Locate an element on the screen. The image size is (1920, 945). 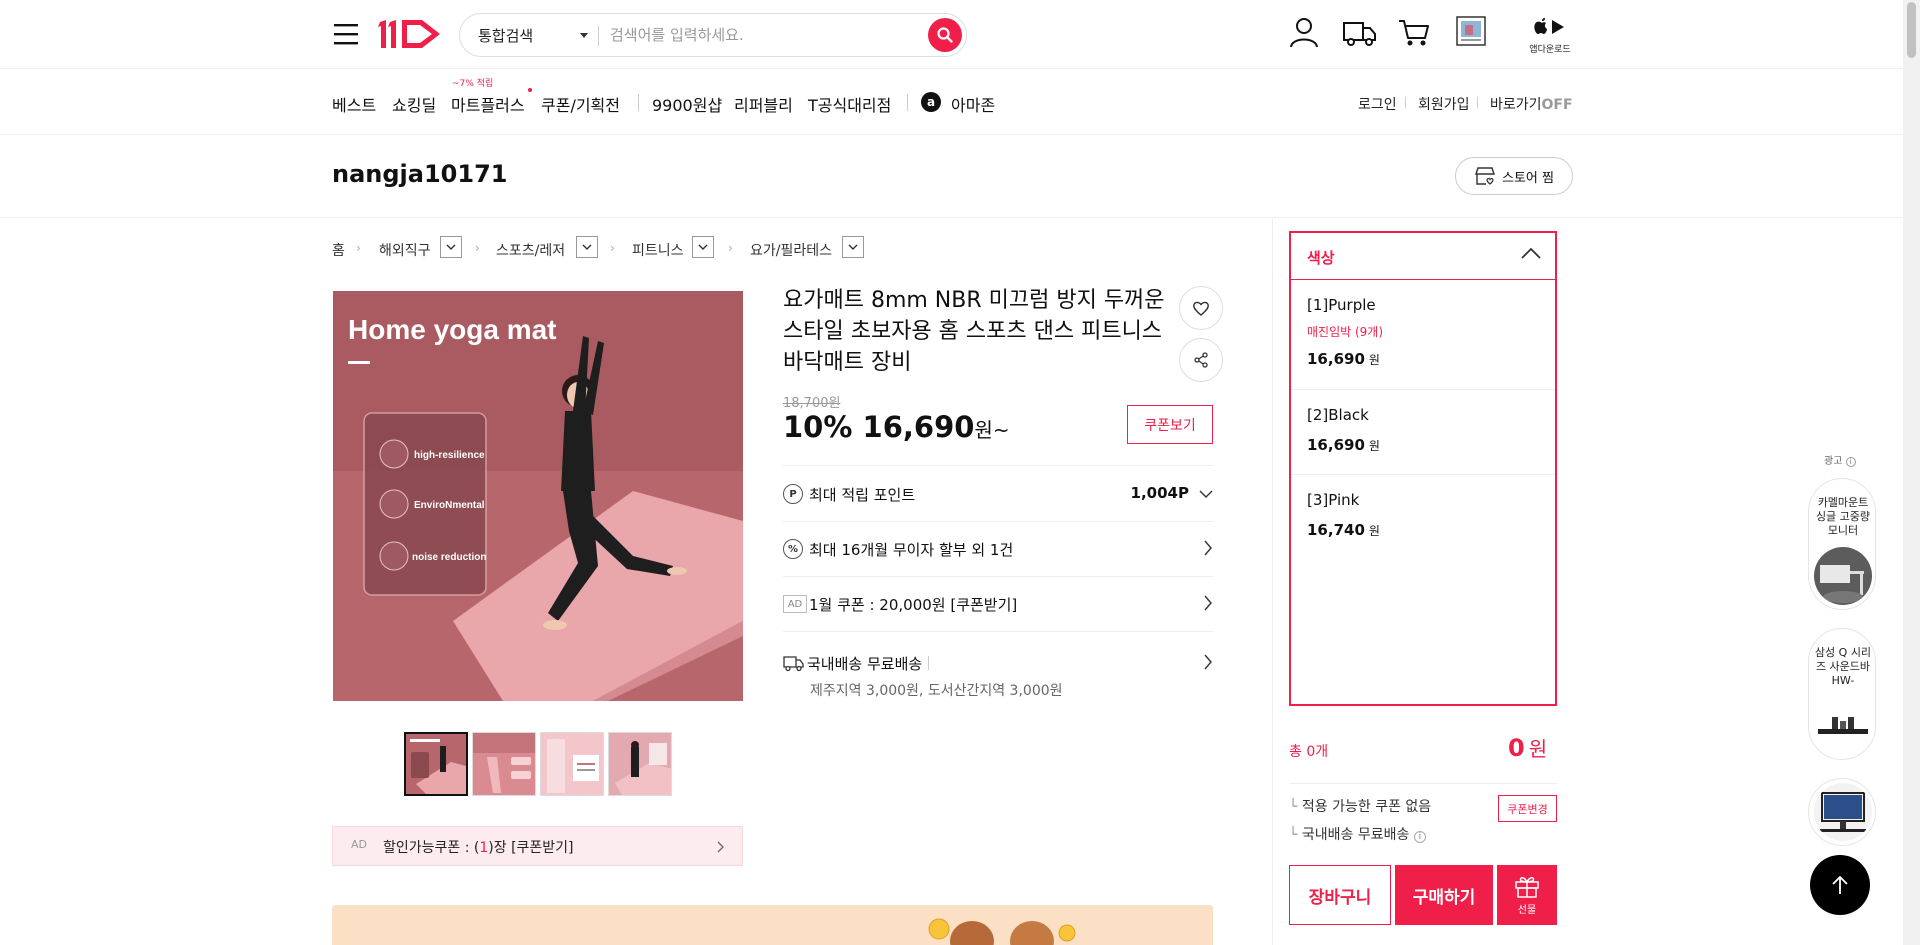
store-name: nangja10171 is located at coordinates (419, 174).